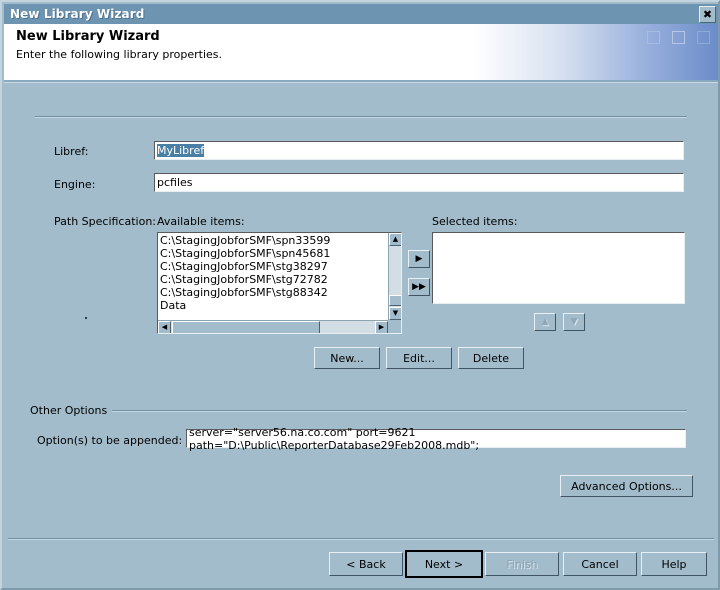 The height and width of the screenshot is (590, 720). What do you see at coordinates (381, 327) in the screenshot?
I see `scroll-right-icon: ▶` at bounding box center [381, 327].